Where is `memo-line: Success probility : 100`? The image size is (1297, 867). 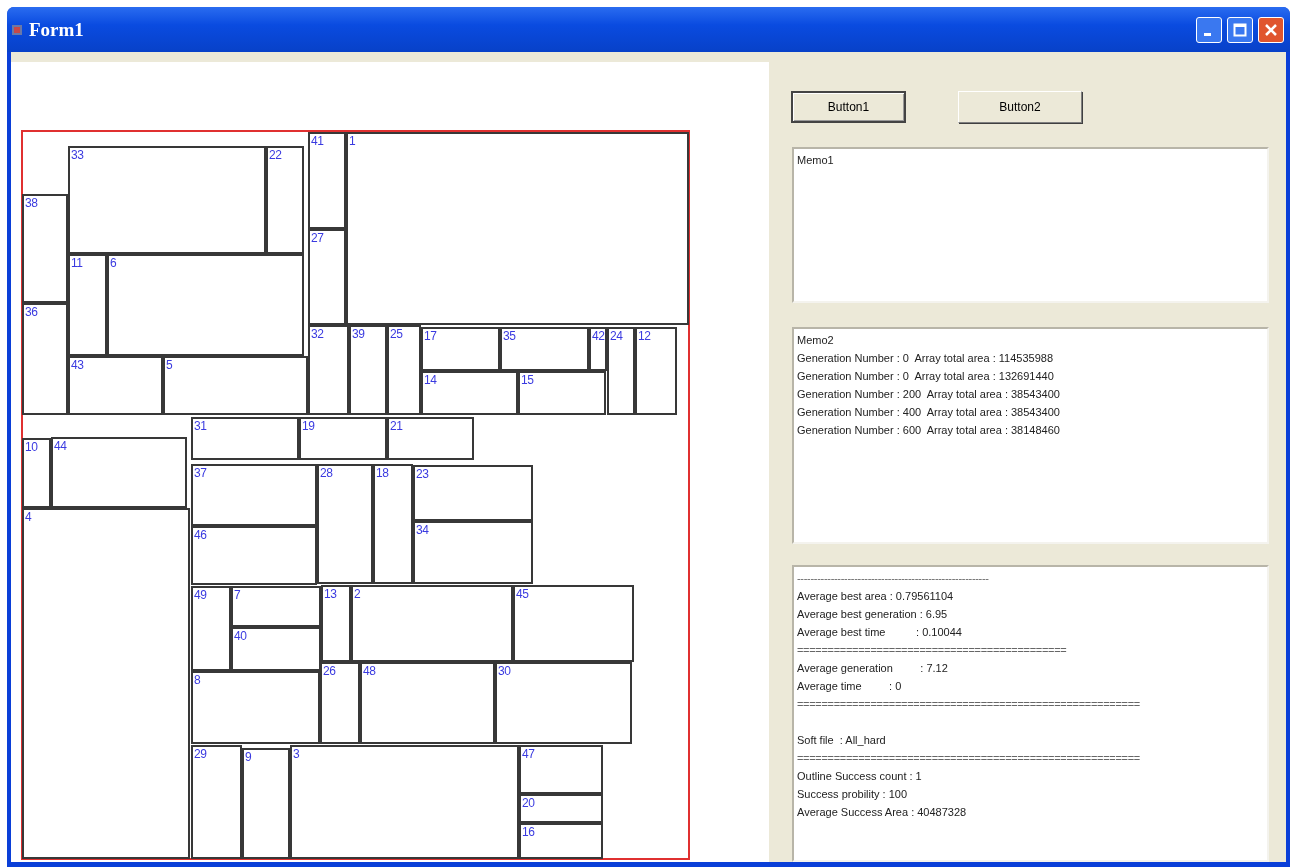 memo-line: Success probility : 100 is located at coordinates (852, 794).